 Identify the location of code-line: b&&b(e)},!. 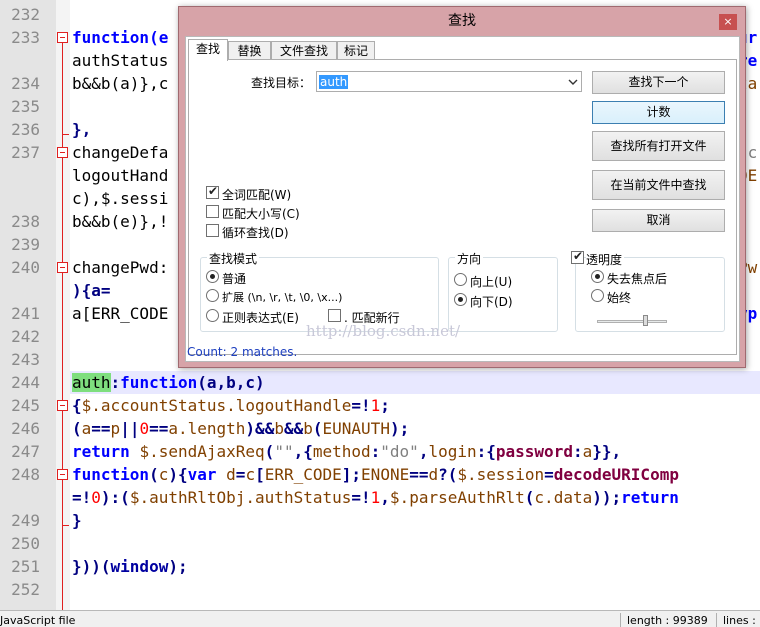
(120, 221).